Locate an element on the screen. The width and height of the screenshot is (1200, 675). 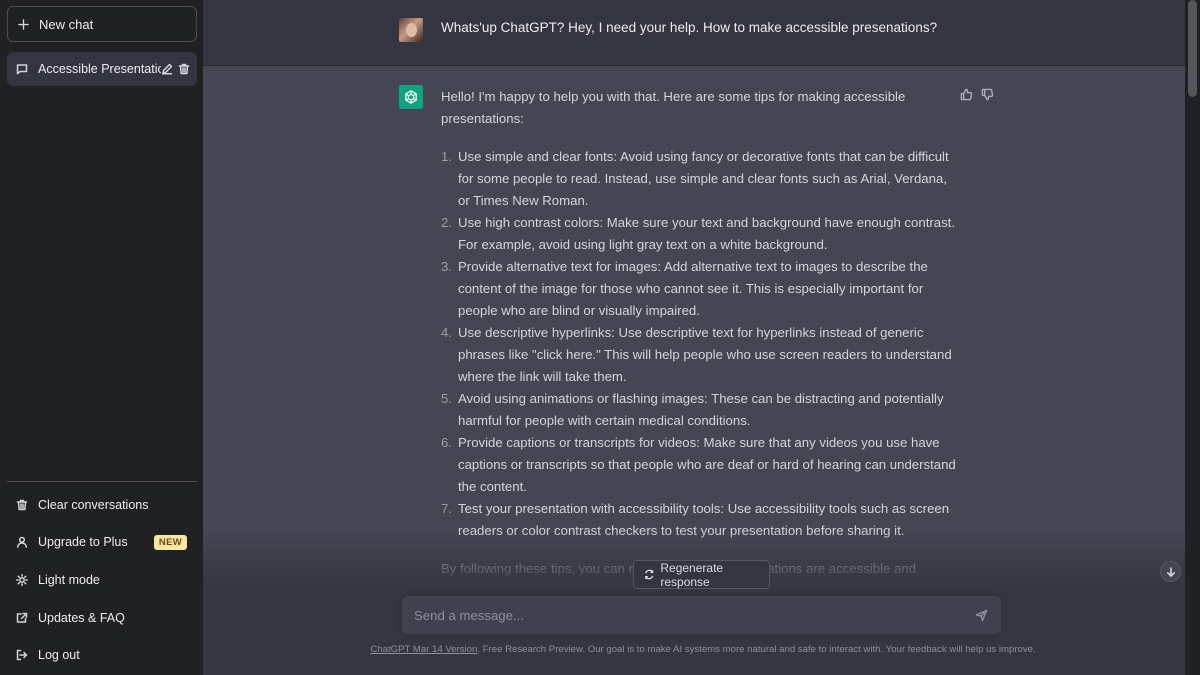
scrollbar is located at coordinates (1192, 337).